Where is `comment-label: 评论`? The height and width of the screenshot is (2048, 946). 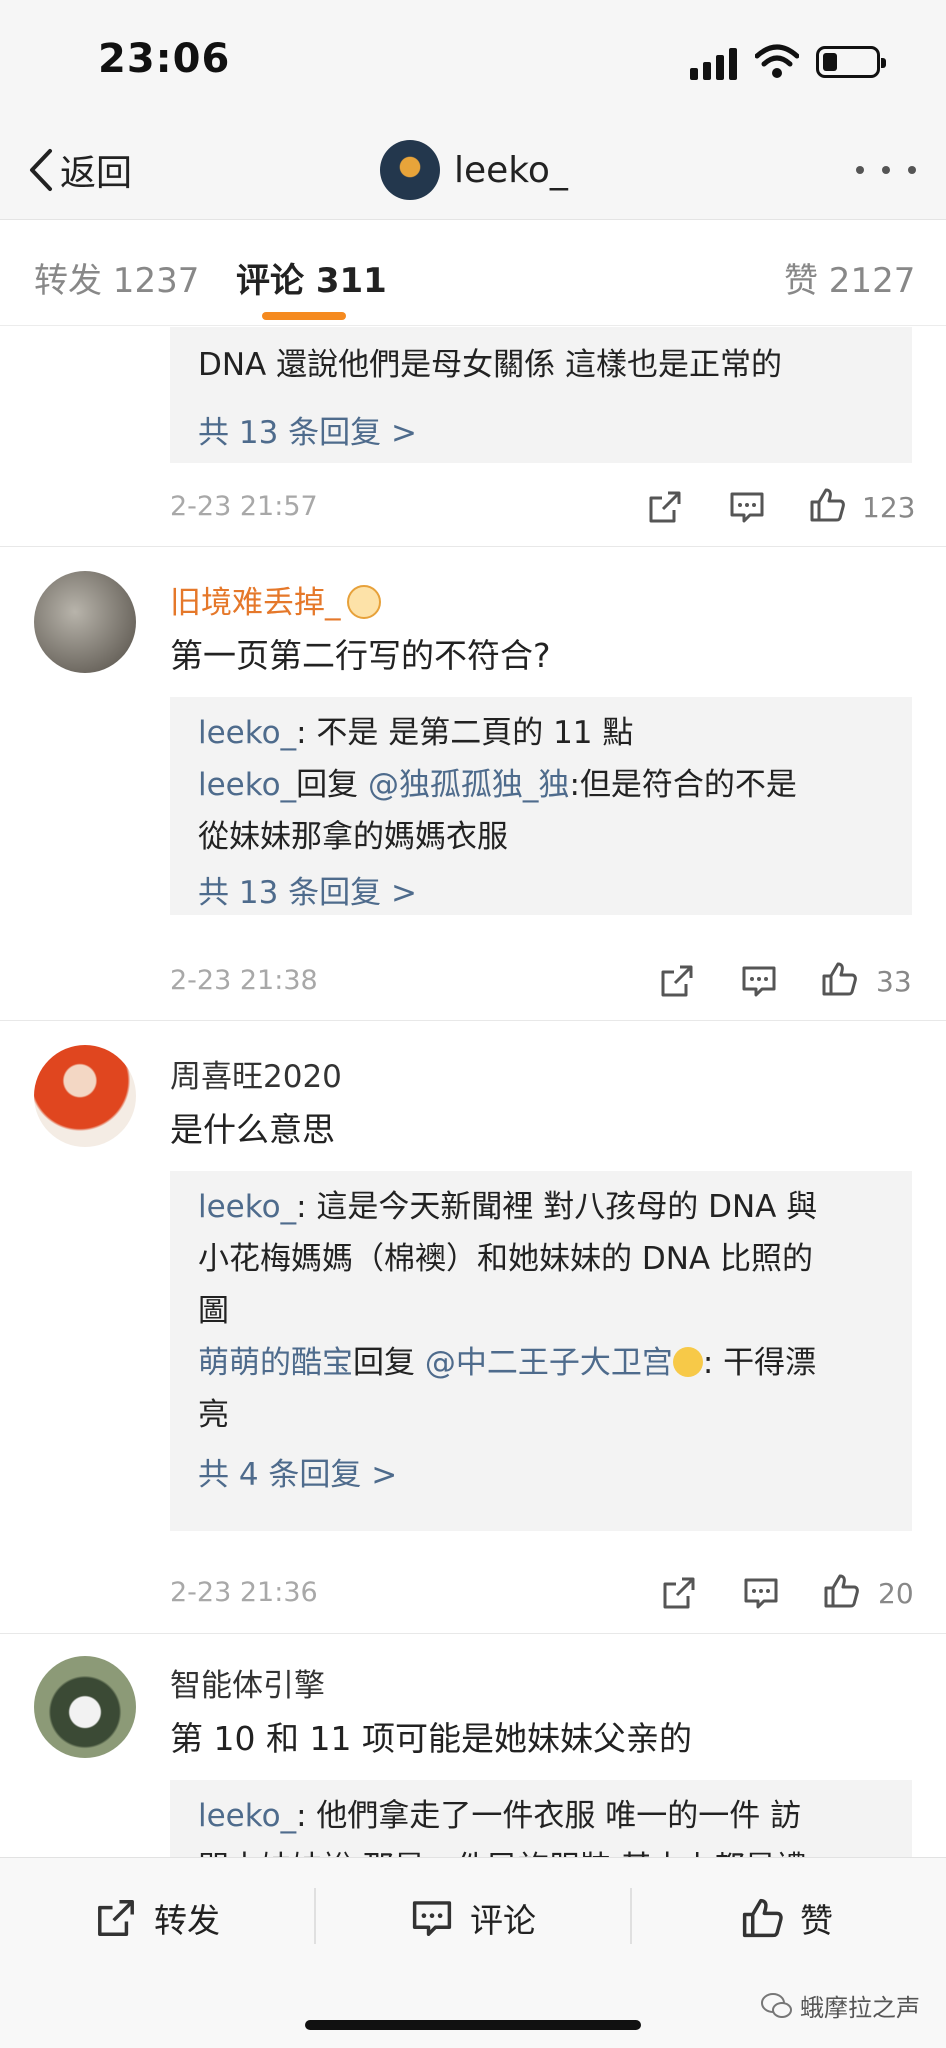
comment-label: 评论 is located at coordinates (503, 1920).